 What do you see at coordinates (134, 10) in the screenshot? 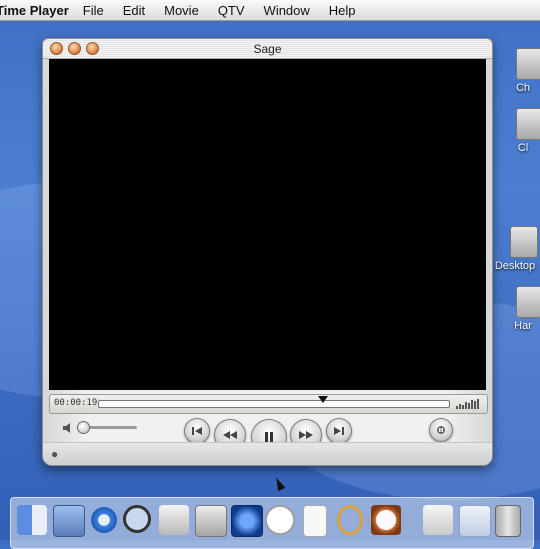
I see `menu-edit: Edit` at bounding box center [134, 10].